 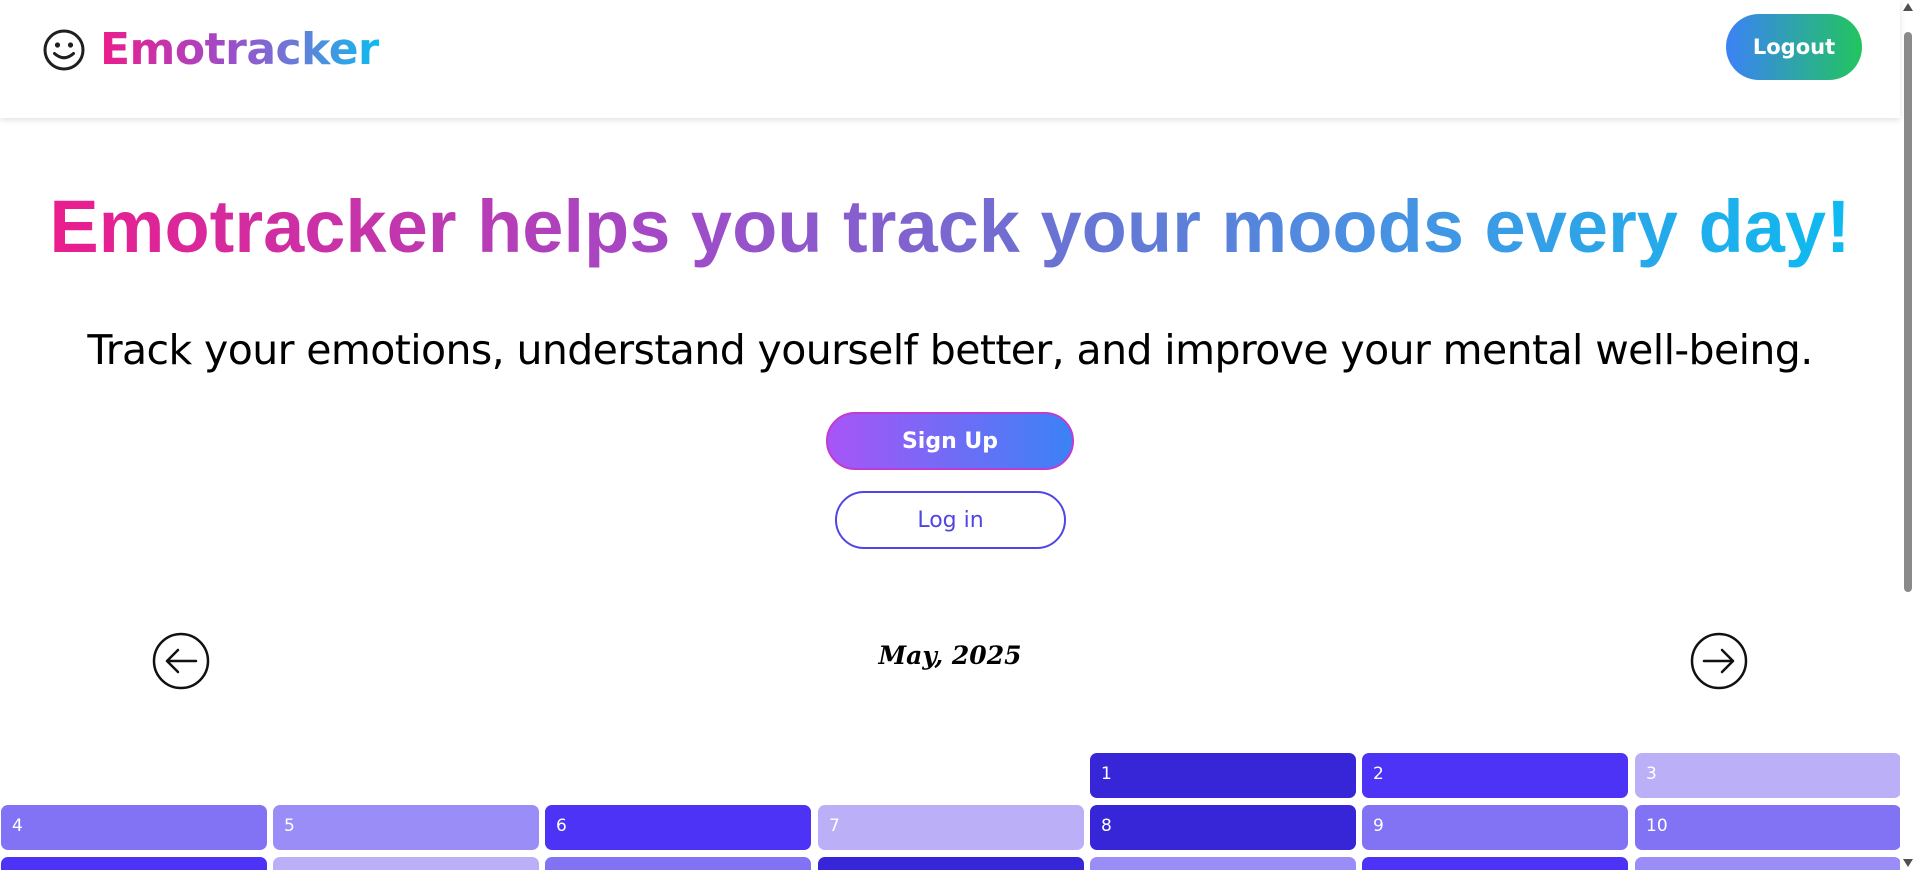 I want to click on day-number: 1, so click(x=1106, y=774).